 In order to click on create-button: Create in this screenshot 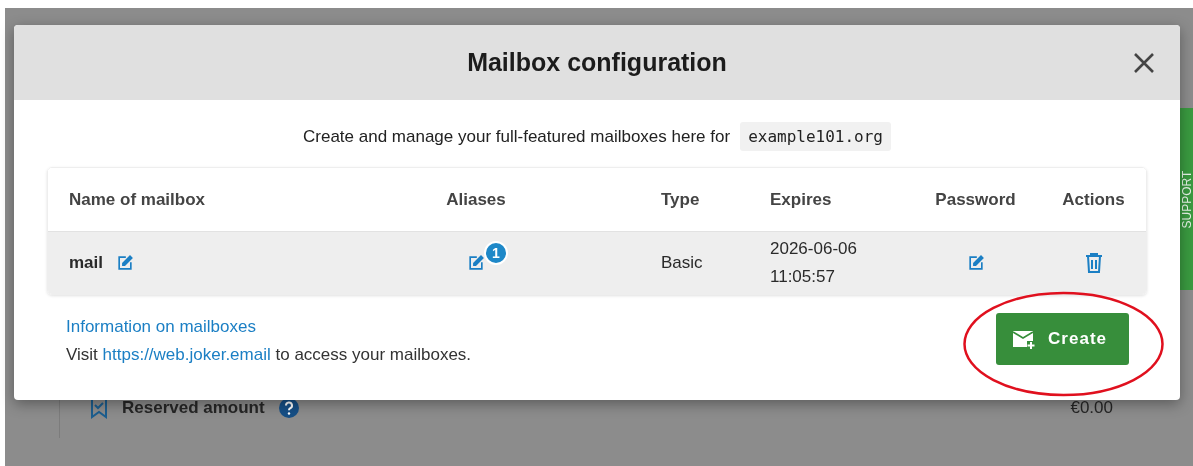, I will do `click(1062, 339)`.